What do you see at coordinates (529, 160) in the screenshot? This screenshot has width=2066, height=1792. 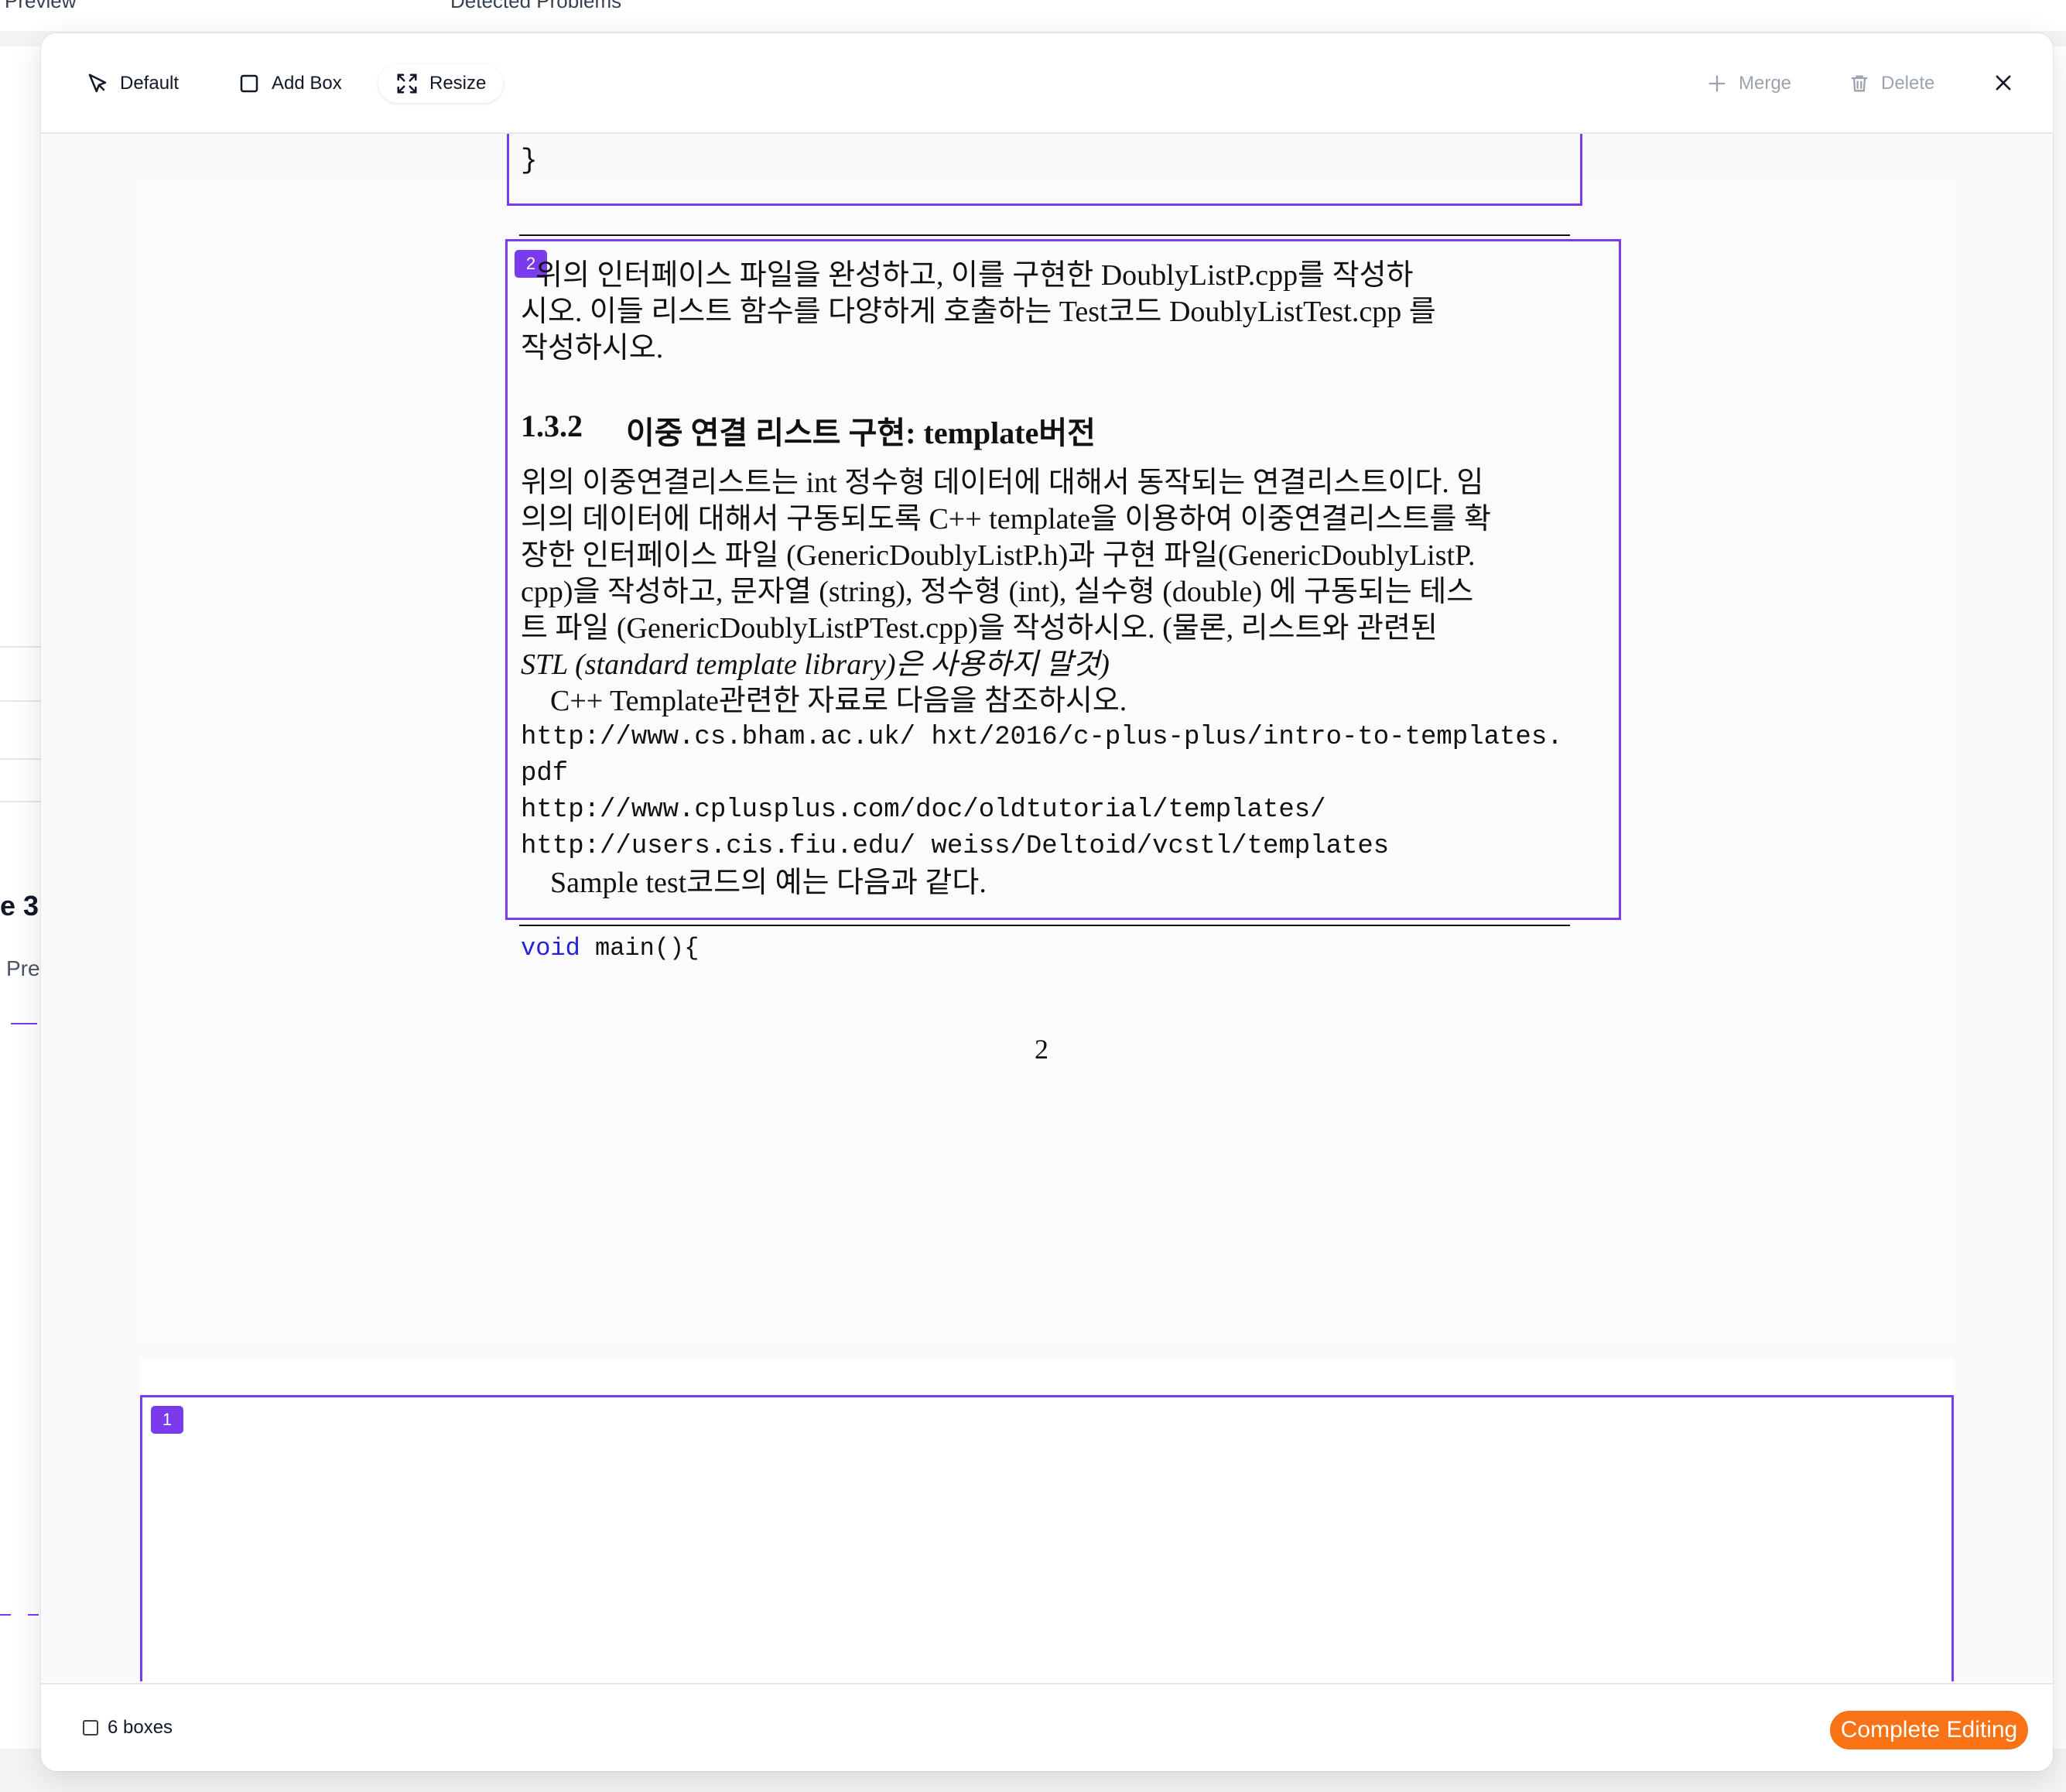 I see `code-close-brace: }` at bounding box center [529, 160].